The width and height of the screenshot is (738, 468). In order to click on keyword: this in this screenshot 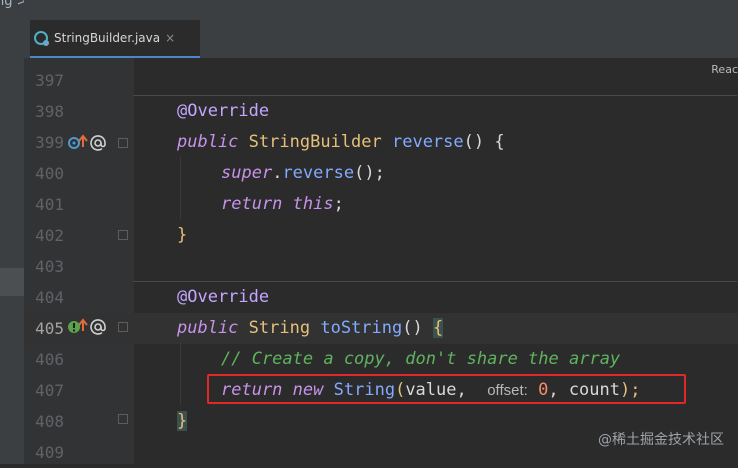, I will do `click(313, 204)`.